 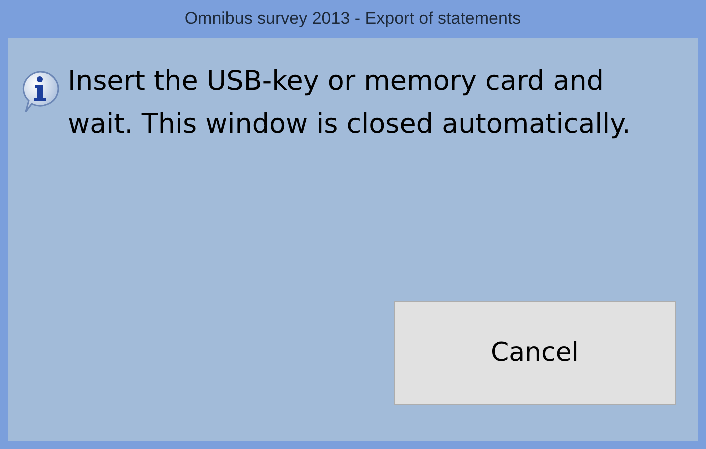 I want to click on info-icon, so click(x=40, y=92).